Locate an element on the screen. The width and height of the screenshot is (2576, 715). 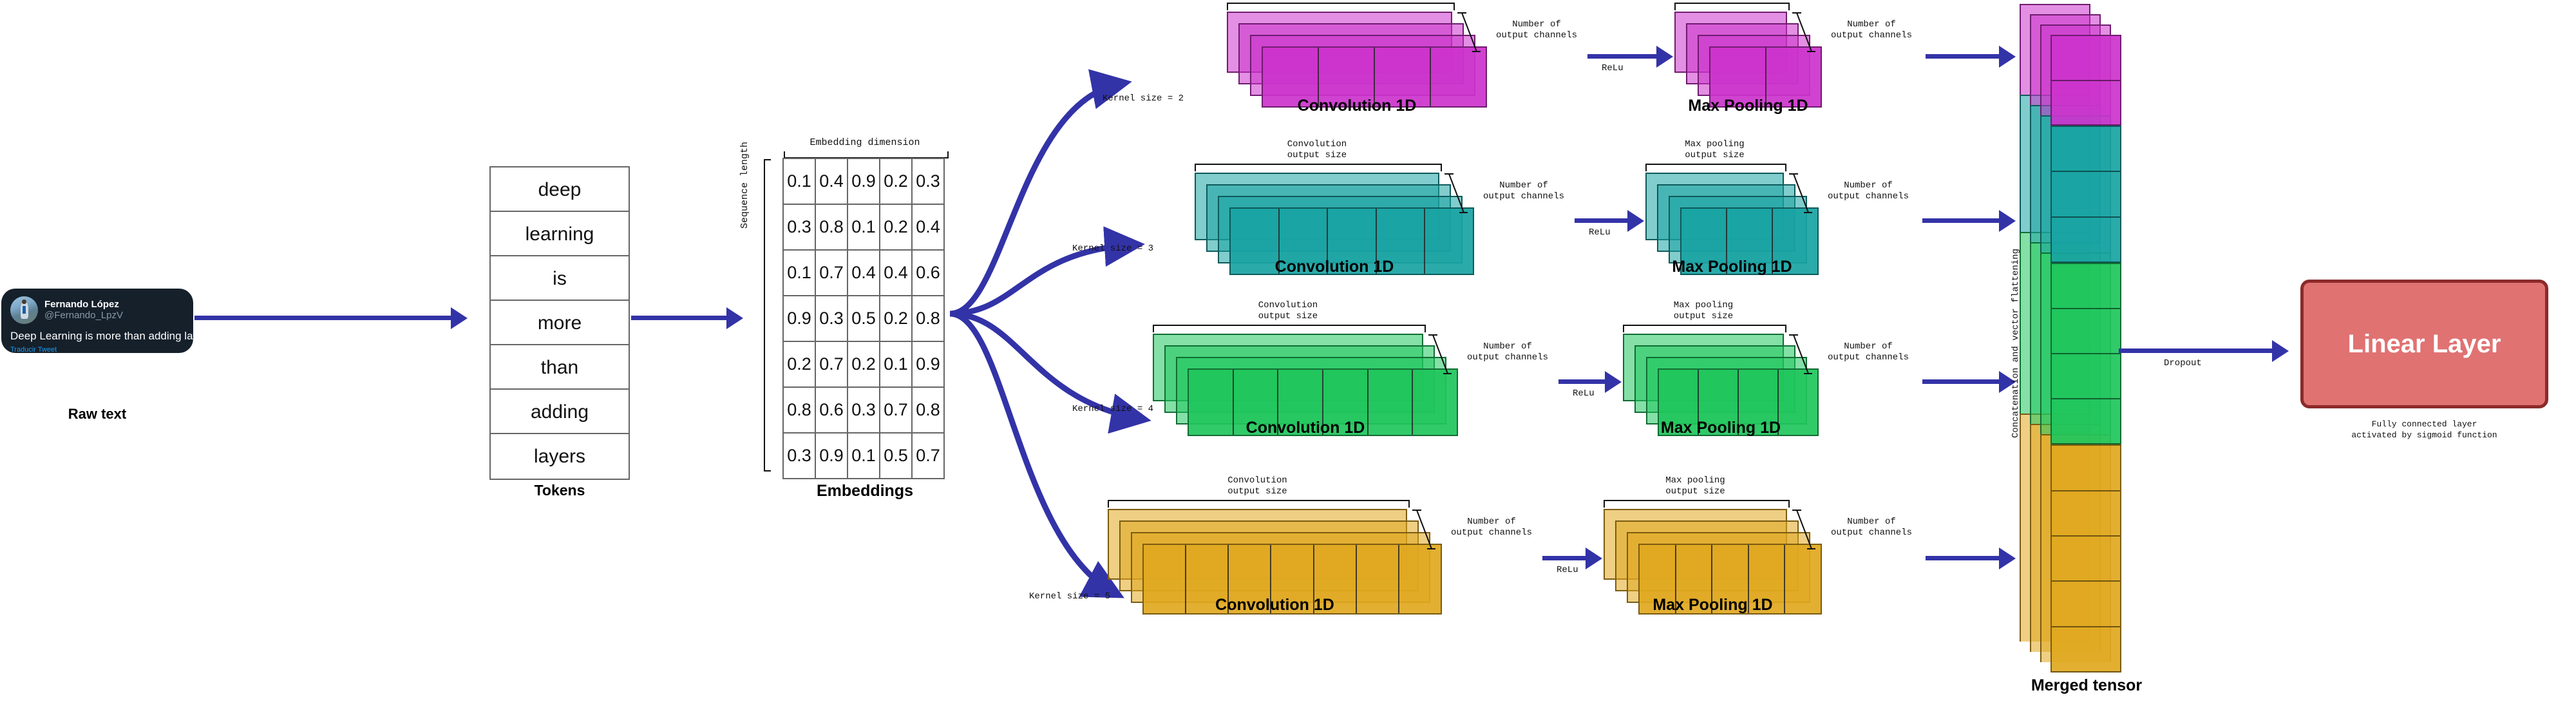
token-cell: learning is located at coordinates (560, 234).